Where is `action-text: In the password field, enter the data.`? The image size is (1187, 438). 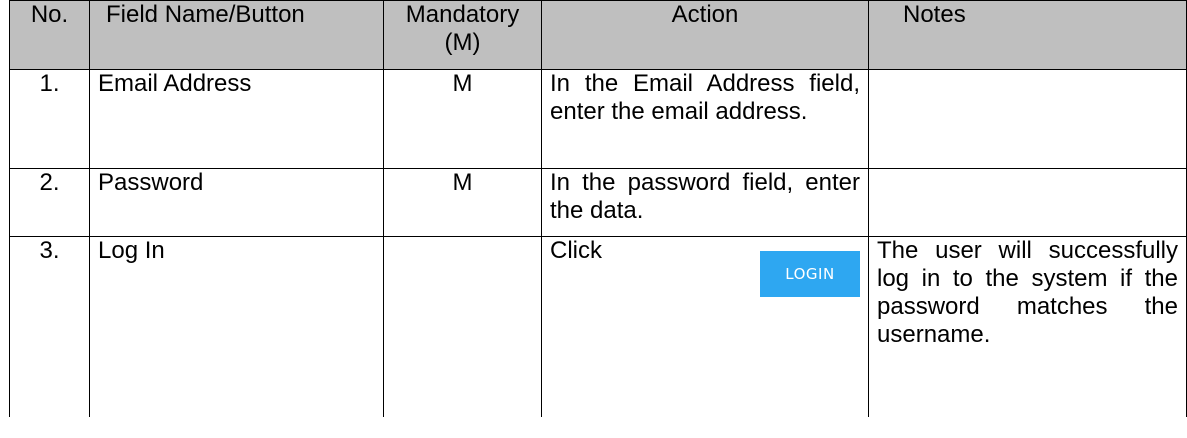
action-text: In the password field, enter the data. is located at coordinates (705, 202).